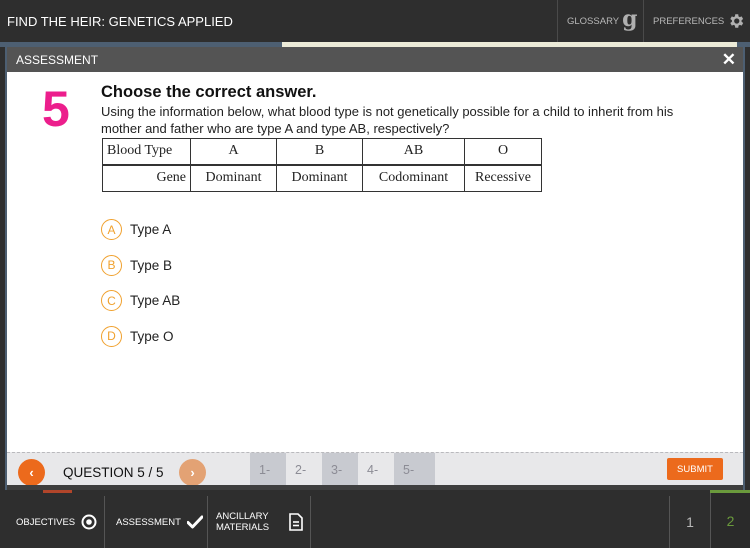 The image size is (750, 548). Describe the element at coordinates (111, 336) in the screenshot. I see `option-letter-badge: D` at that location.